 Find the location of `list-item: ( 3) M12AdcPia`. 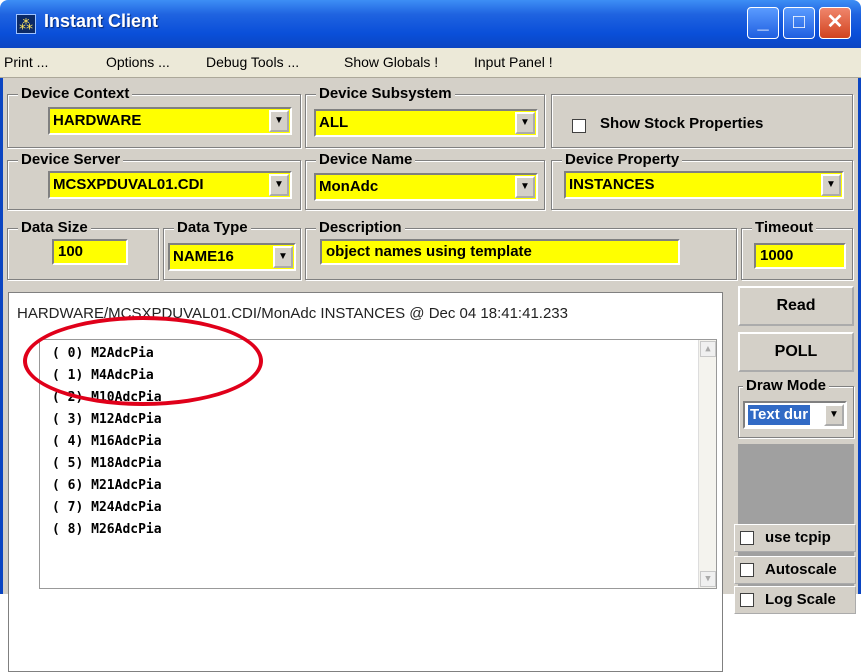

list-item: ( 3) M12AdcPia is located at coordinates (107, 419).